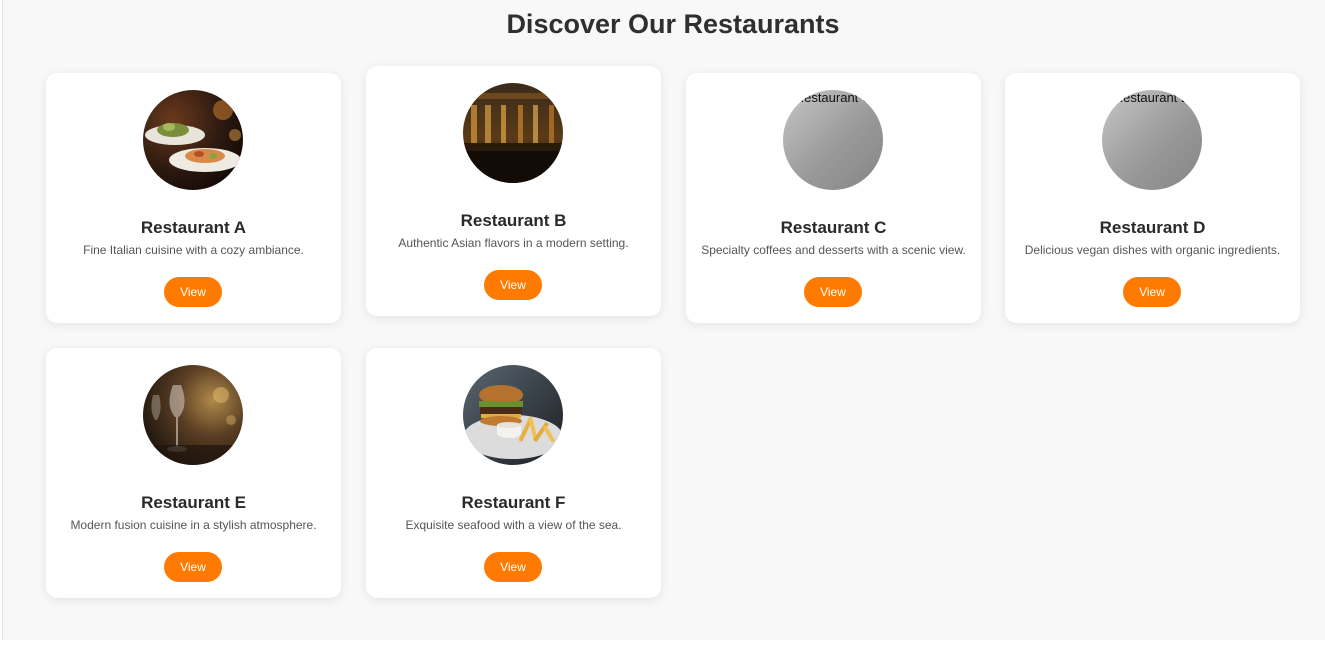 This screenshot has width=1325, height=648. I want to click on restaurant-image-f, so click(513, 415).